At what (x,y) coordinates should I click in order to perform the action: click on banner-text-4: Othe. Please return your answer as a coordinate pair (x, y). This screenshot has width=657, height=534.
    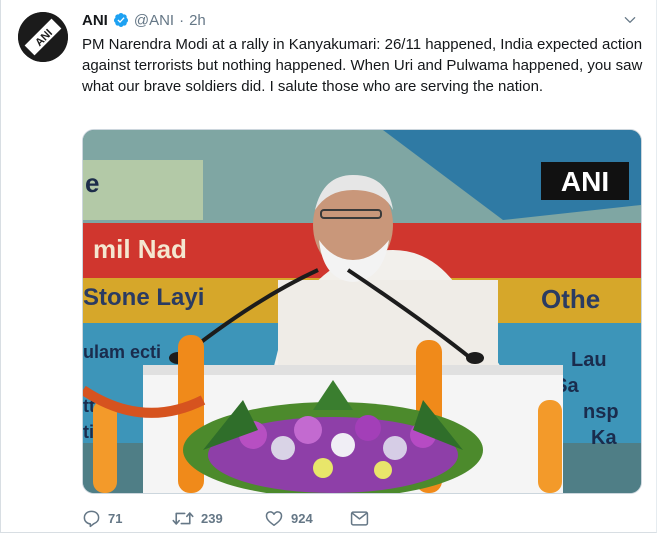
    Looking at the image, I should click on (570, 299).